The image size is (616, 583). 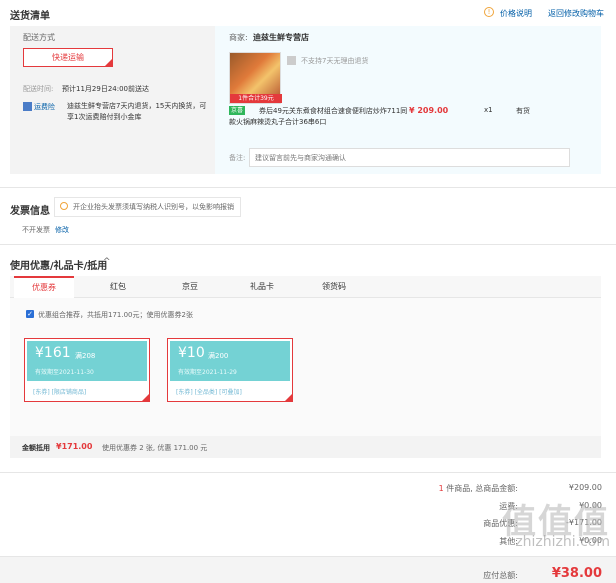 I want to click on back-to-cart-link: 返回修改购物车, so click(x=576, y=13).